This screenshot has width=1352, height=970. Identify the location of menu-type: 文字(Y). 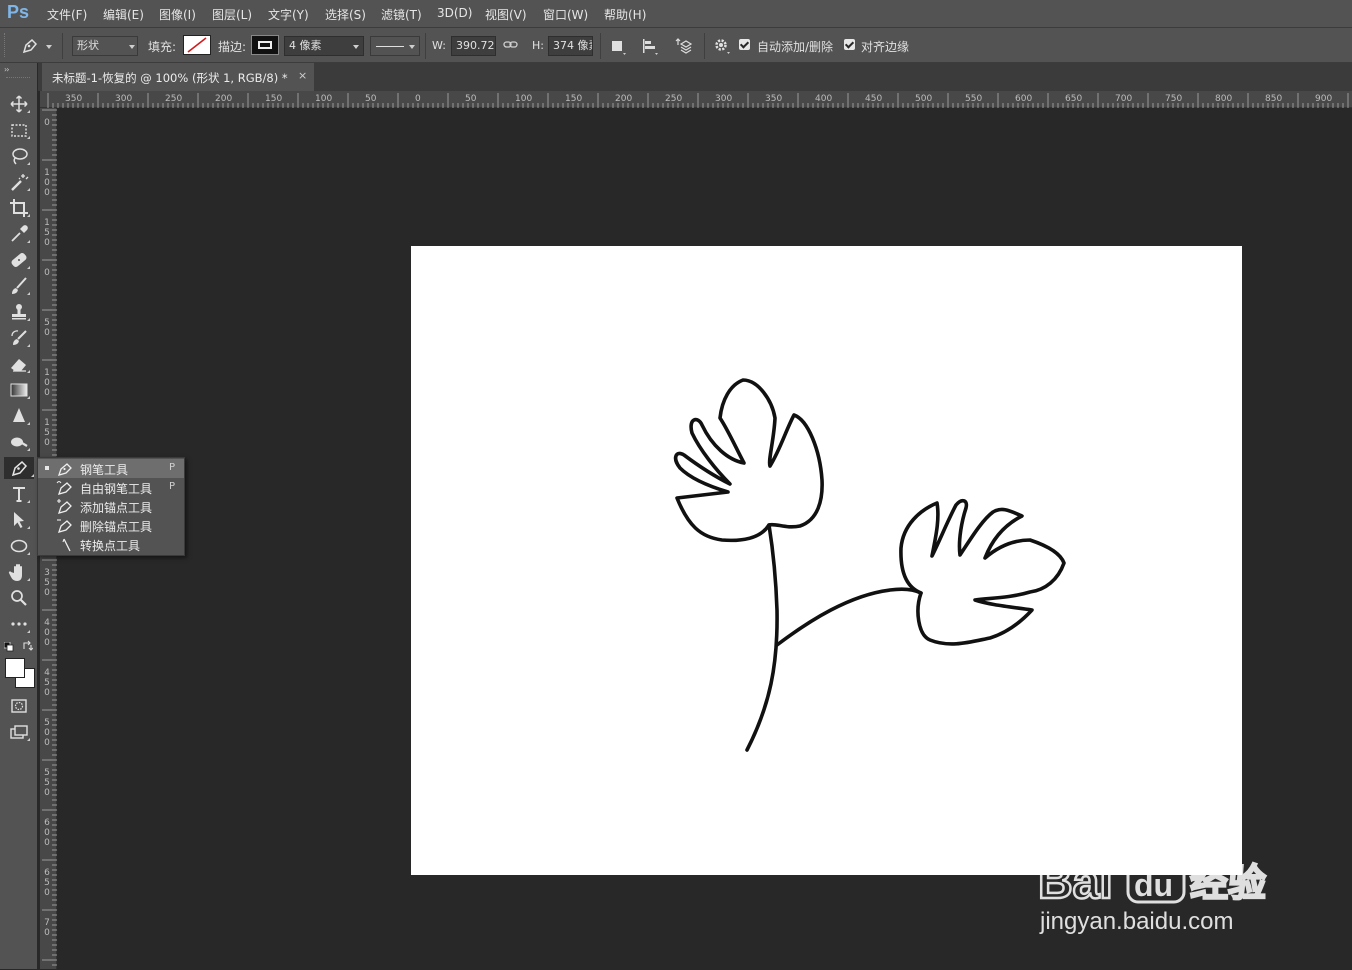
(288, 14).